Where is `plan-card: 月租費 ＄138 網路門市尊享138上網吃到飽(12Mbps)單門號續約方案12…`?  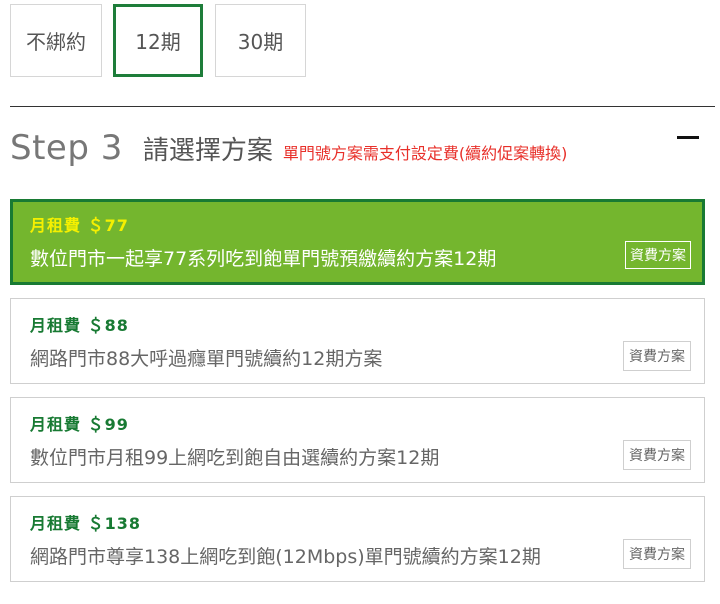 plan-card: 月租費 ＄138 網路門市尊享138上網吃到飽(12Mbps)單門號續約方案12… is located at coordinates (357, 539).